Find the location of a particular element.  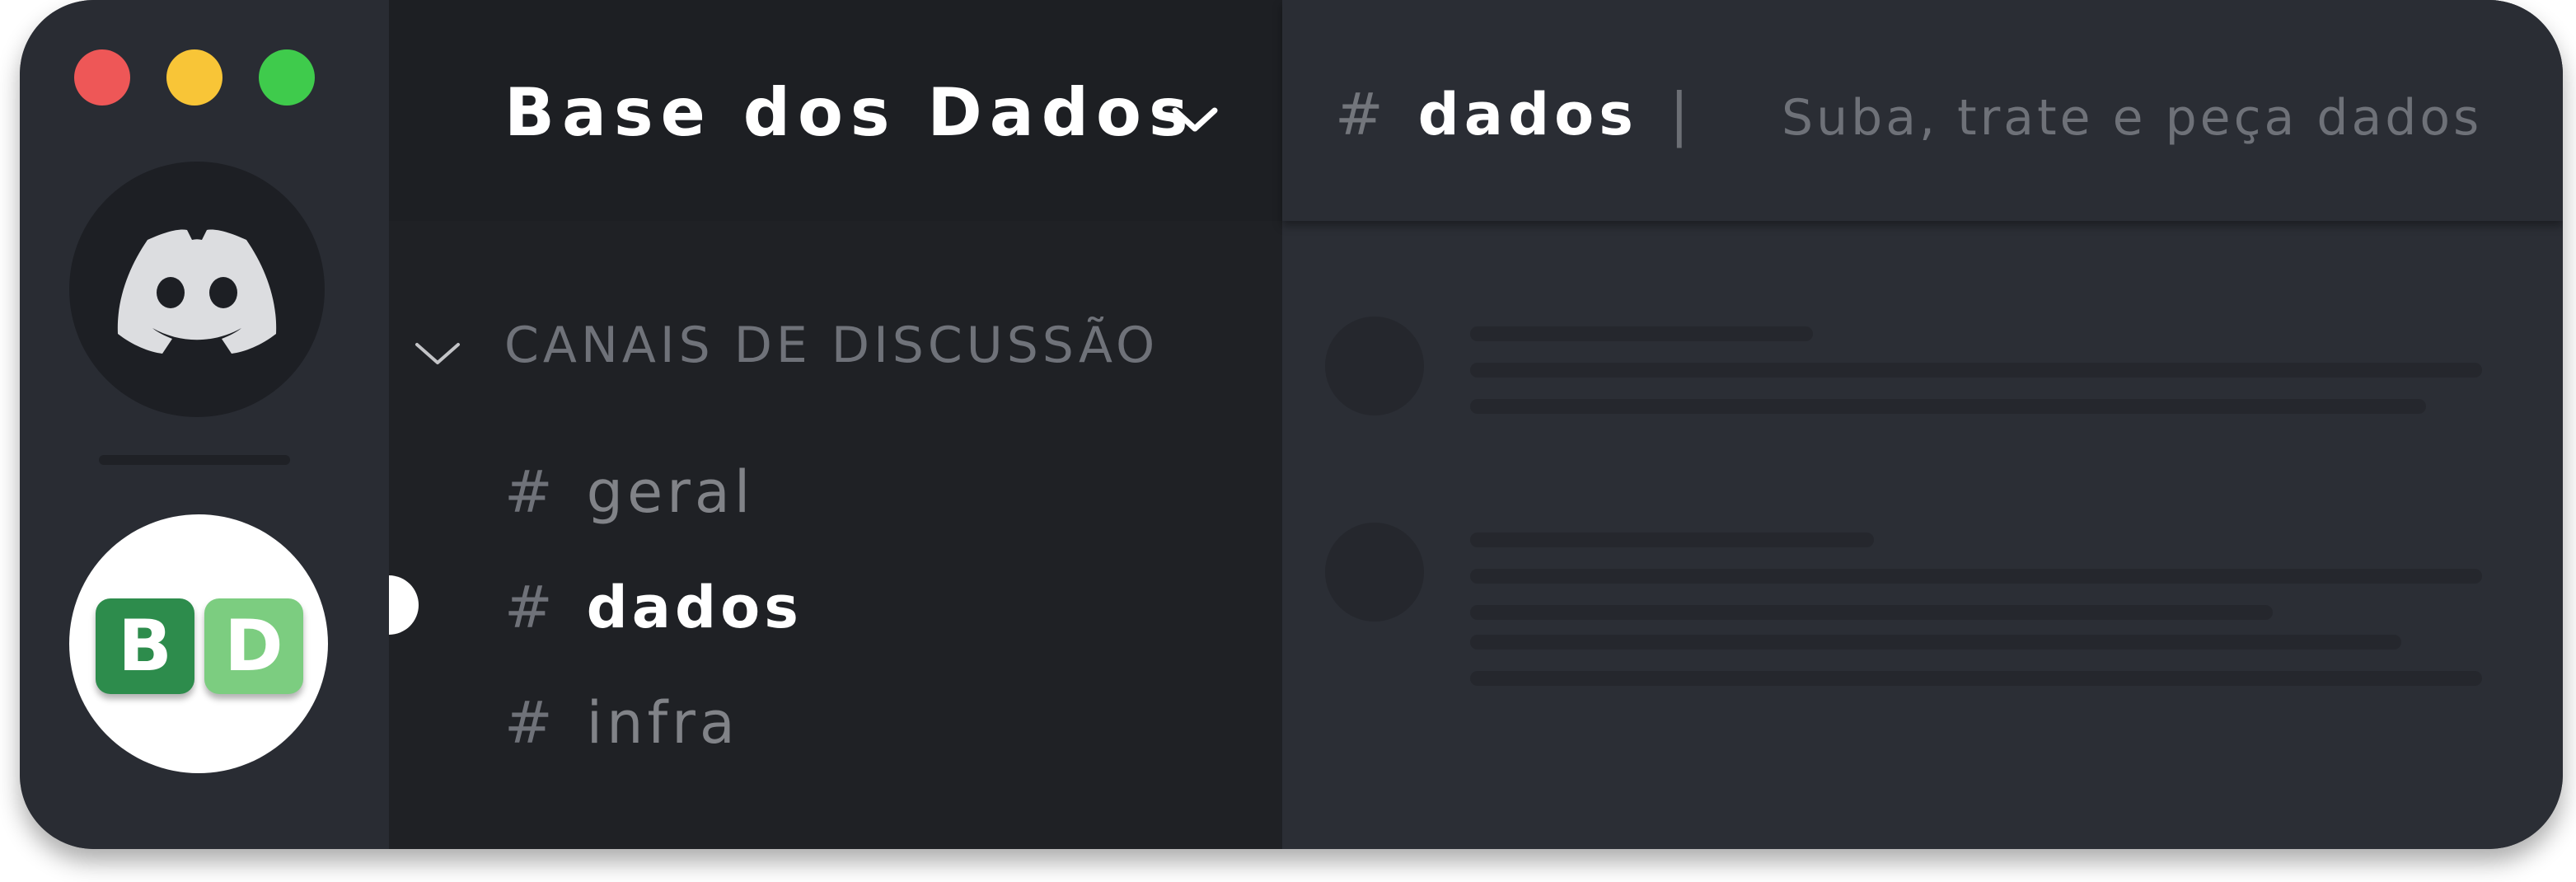

channel-title-name: dados is located at coordinates (1527, 114).